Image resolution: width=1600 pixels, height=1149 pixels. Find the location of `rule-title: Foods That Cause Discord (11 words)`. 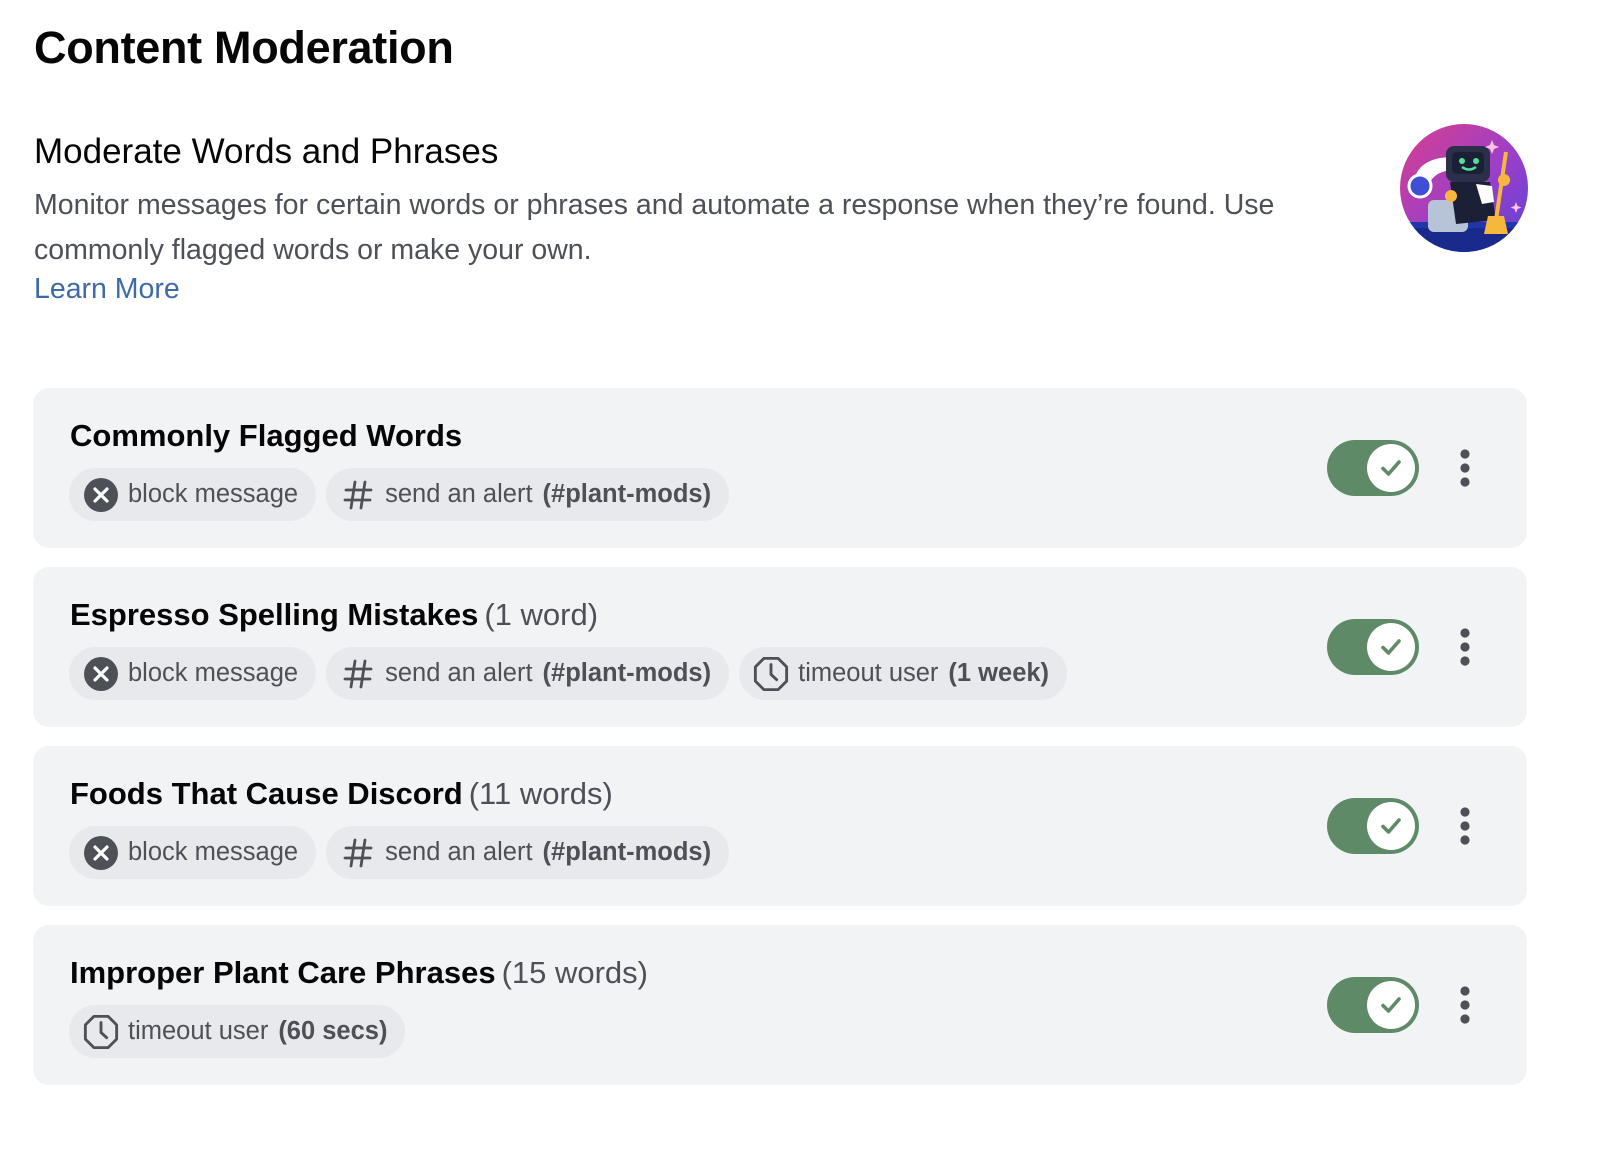

rule-title: Foods That Cause Discord (11 words) is located at coordinates (341, 794).